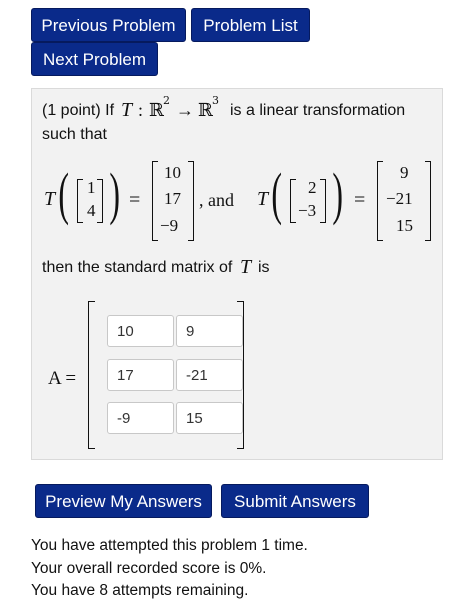 This screenshot has width=474, height=600. Describe the element at coordinates (140, 418) in the screenshot. I see `answer-input-r3c1: -9` at that location.